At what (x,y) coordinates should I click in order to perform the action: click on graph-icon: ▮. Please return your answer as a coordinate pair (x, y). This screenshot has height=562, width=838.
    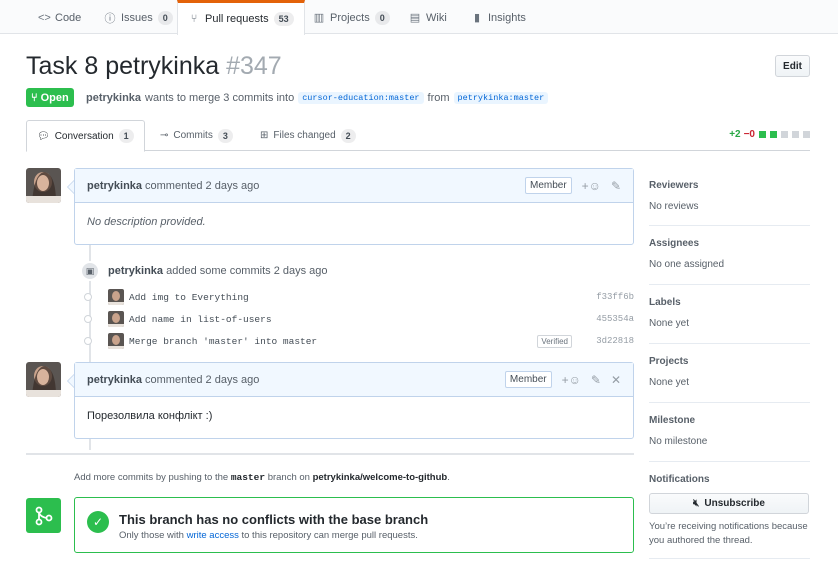
    Looking at the image, I should click on (477, 18).